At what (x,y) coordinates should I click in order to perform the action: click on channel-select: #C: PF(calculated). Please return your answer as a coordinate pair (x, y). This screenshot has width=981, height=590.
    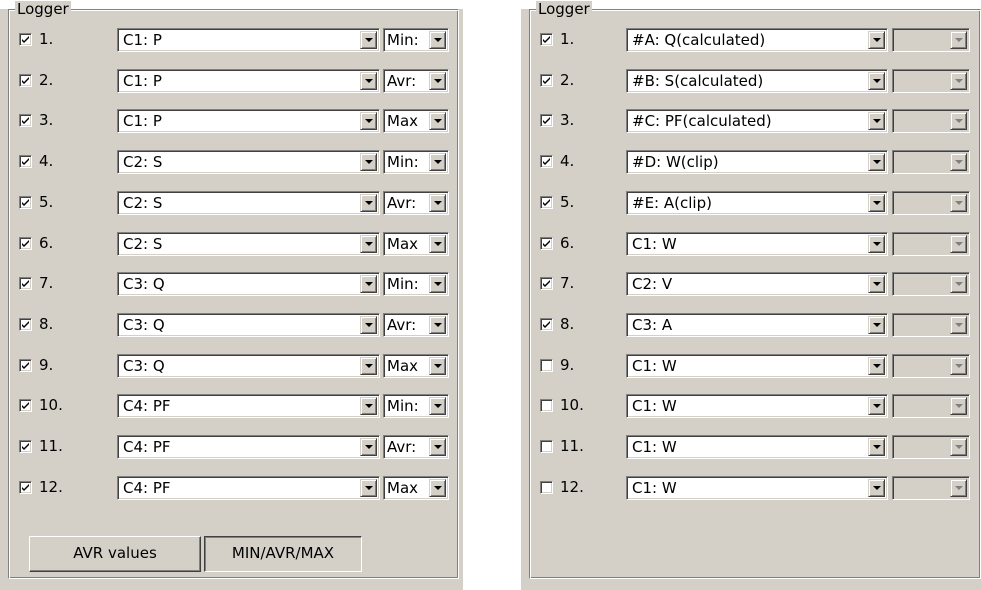
    Looking at the image, I should click on (757, 121).